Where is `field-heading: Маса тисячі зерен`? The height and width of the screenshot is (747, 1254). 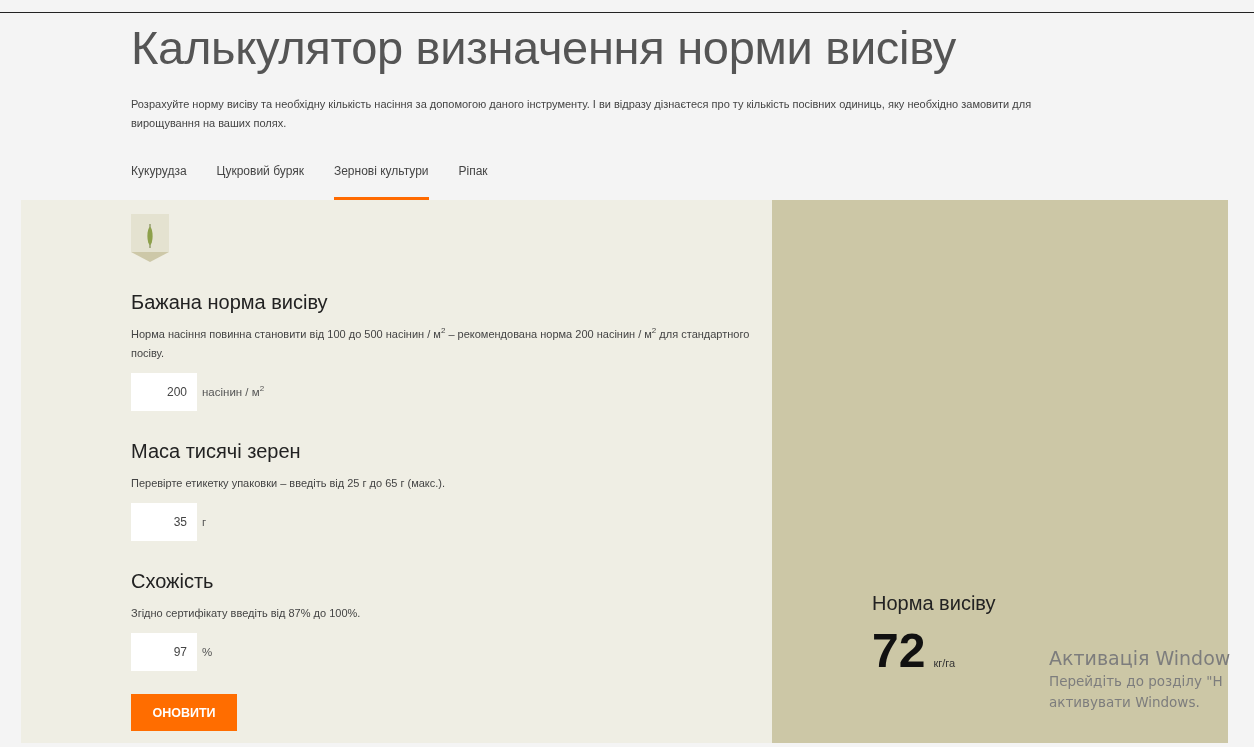
field-heading: Маса тисячі зерен is located at coordinates (216, 451).